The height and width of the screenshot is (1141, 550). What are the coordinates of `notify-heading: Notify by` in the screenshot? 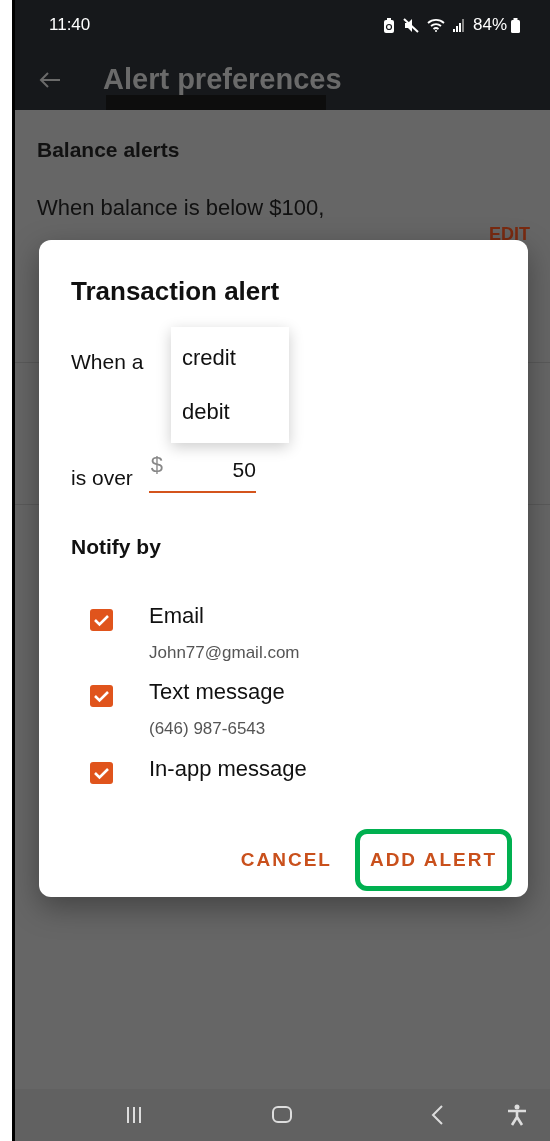 It's located at (116, 547).